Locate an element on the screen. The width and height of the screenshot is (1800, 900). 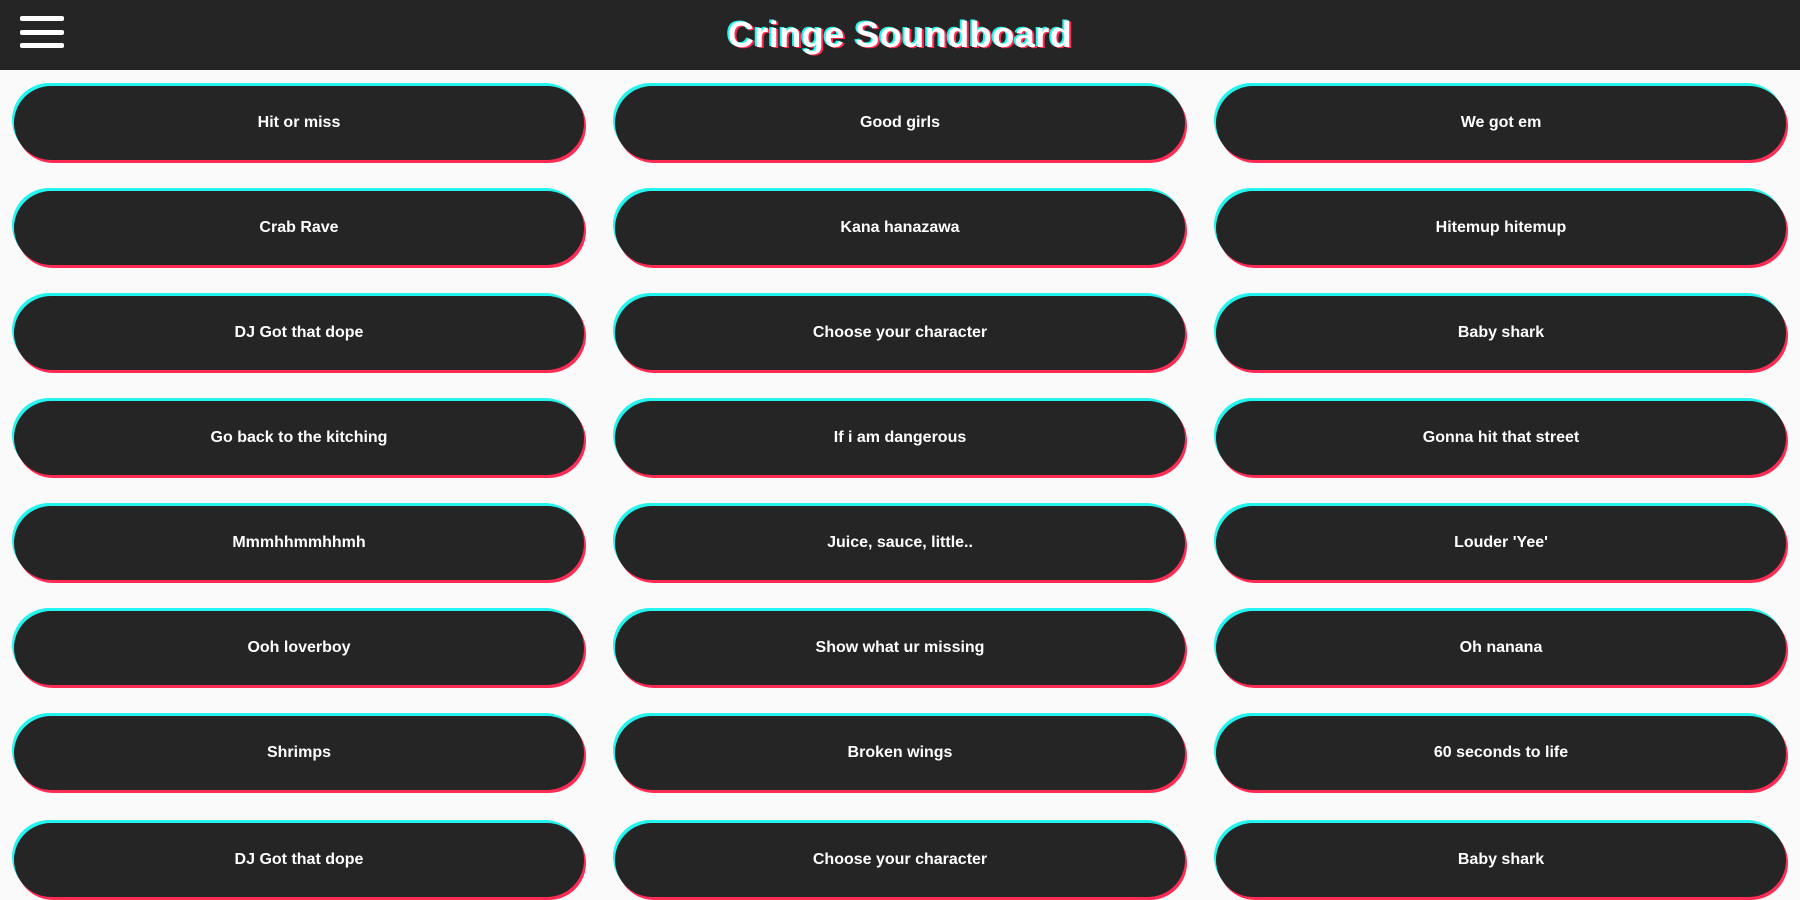
sound-button-gonna-hit-that-street: Gonna hit that street is located at coordinates (1501, 438).